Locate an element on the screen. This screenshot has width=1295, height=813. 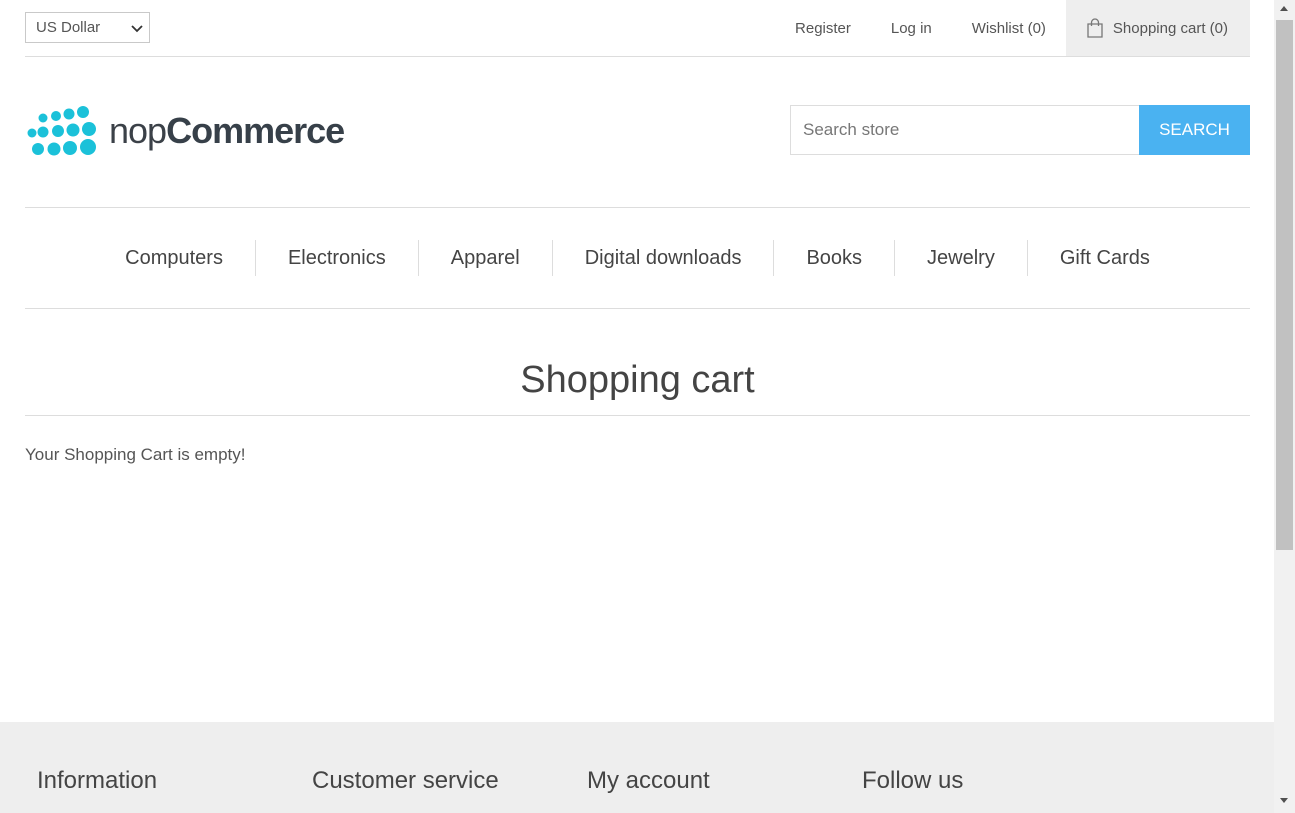
menu-item-jewelry: Jewelry is located at coordinates (960, 258).